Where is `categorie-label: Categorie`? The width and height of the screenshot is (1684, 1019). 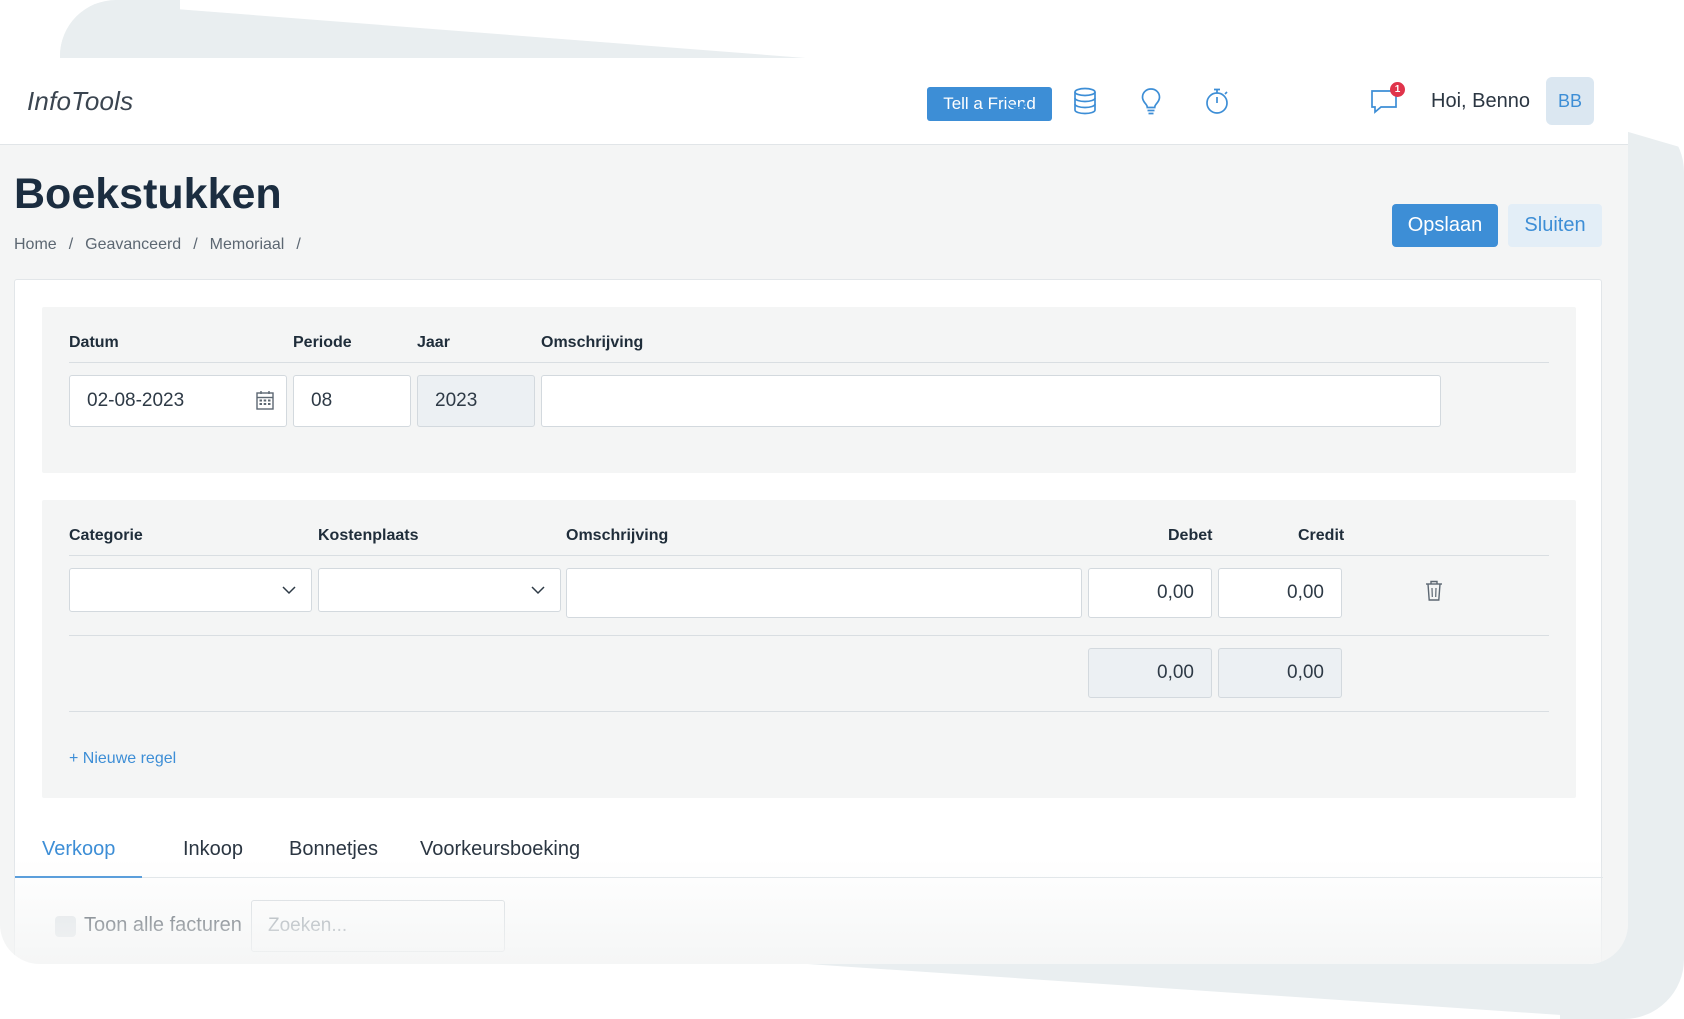 categorie-label: Categorie is located at coordinates (106, 535).